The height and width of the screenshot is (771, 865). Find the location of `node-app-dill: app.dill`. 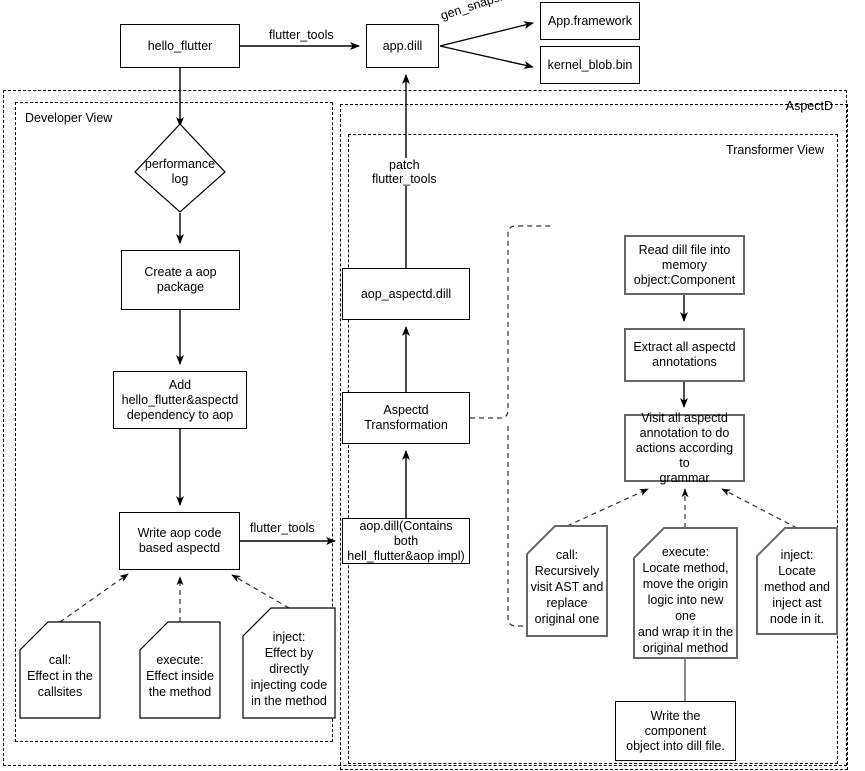

node-app-dill: app.dill is located at coordinates (402, 46).